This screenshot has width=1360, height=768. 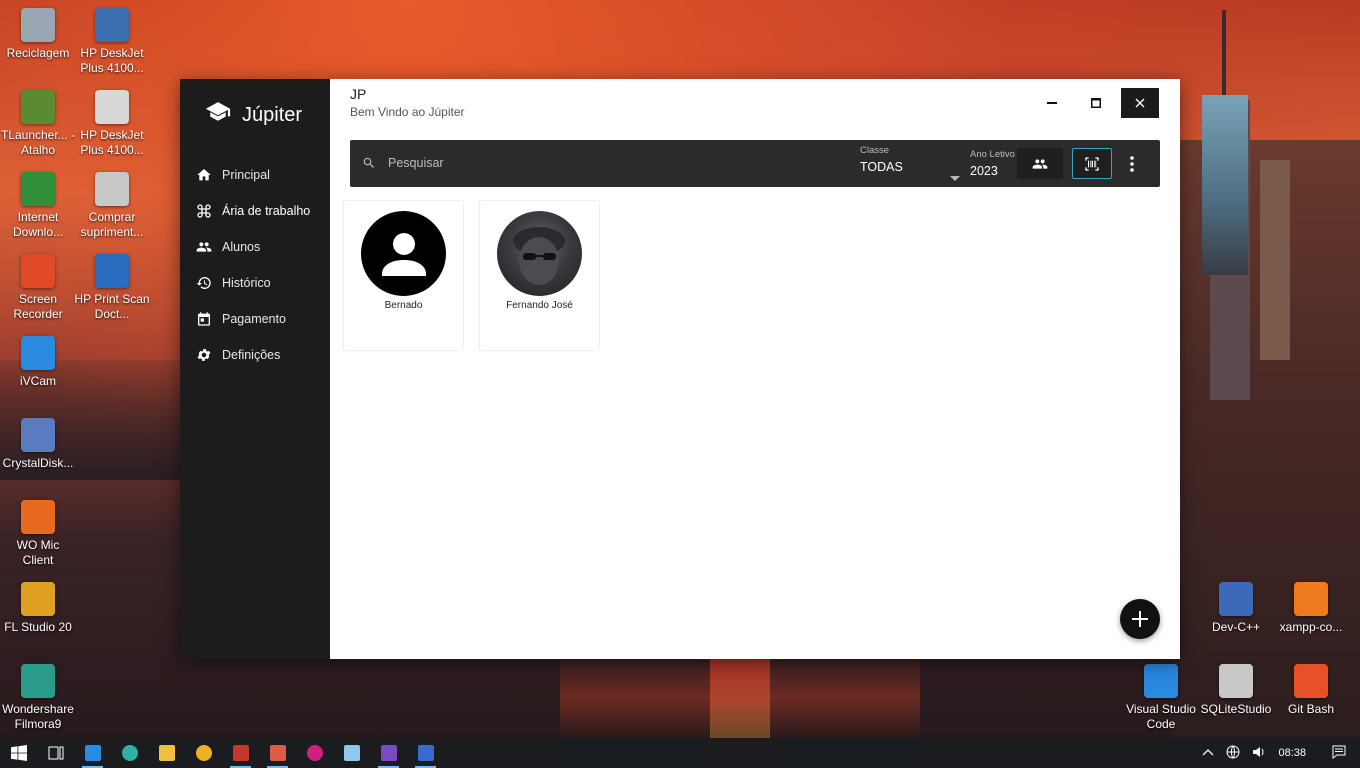 I want to click on taskbar-jupiter, so click(x=425, y=753).